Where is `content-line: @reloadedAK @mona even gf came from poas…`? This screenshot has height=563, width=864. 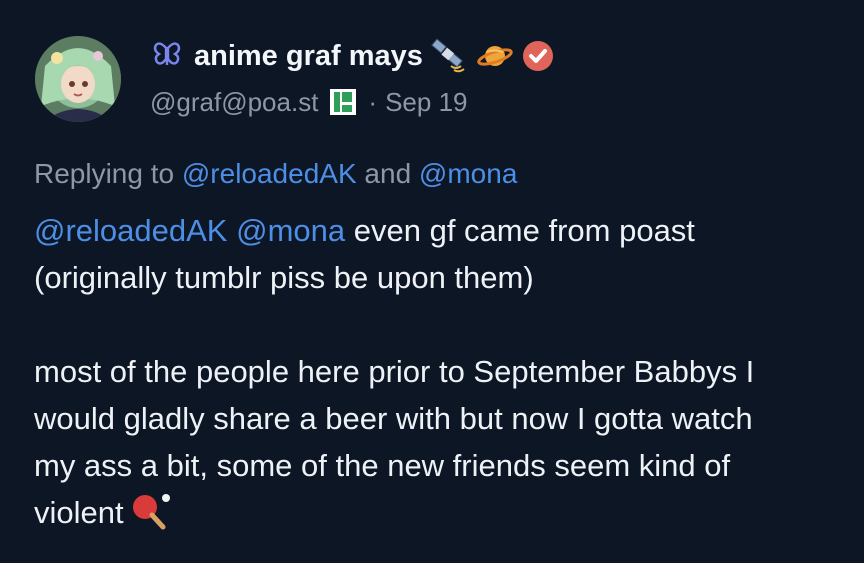
content-line: @reloadedAK @mona even gf came from poas… is located at coordinates (434, 230).